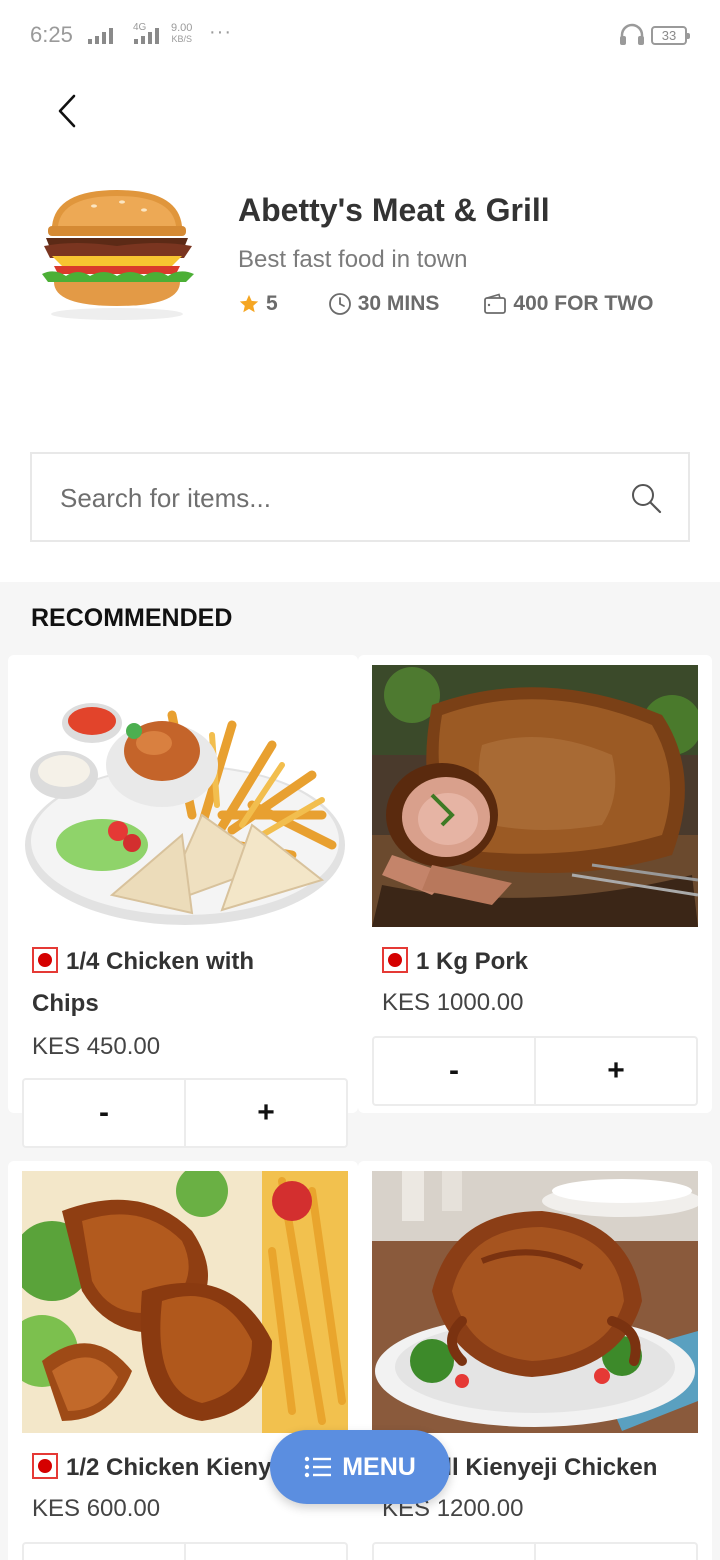 Image resolution: width=720 pixels, height=1560 pixels. I want to click on status-time: 6:25, so click(51, 34).